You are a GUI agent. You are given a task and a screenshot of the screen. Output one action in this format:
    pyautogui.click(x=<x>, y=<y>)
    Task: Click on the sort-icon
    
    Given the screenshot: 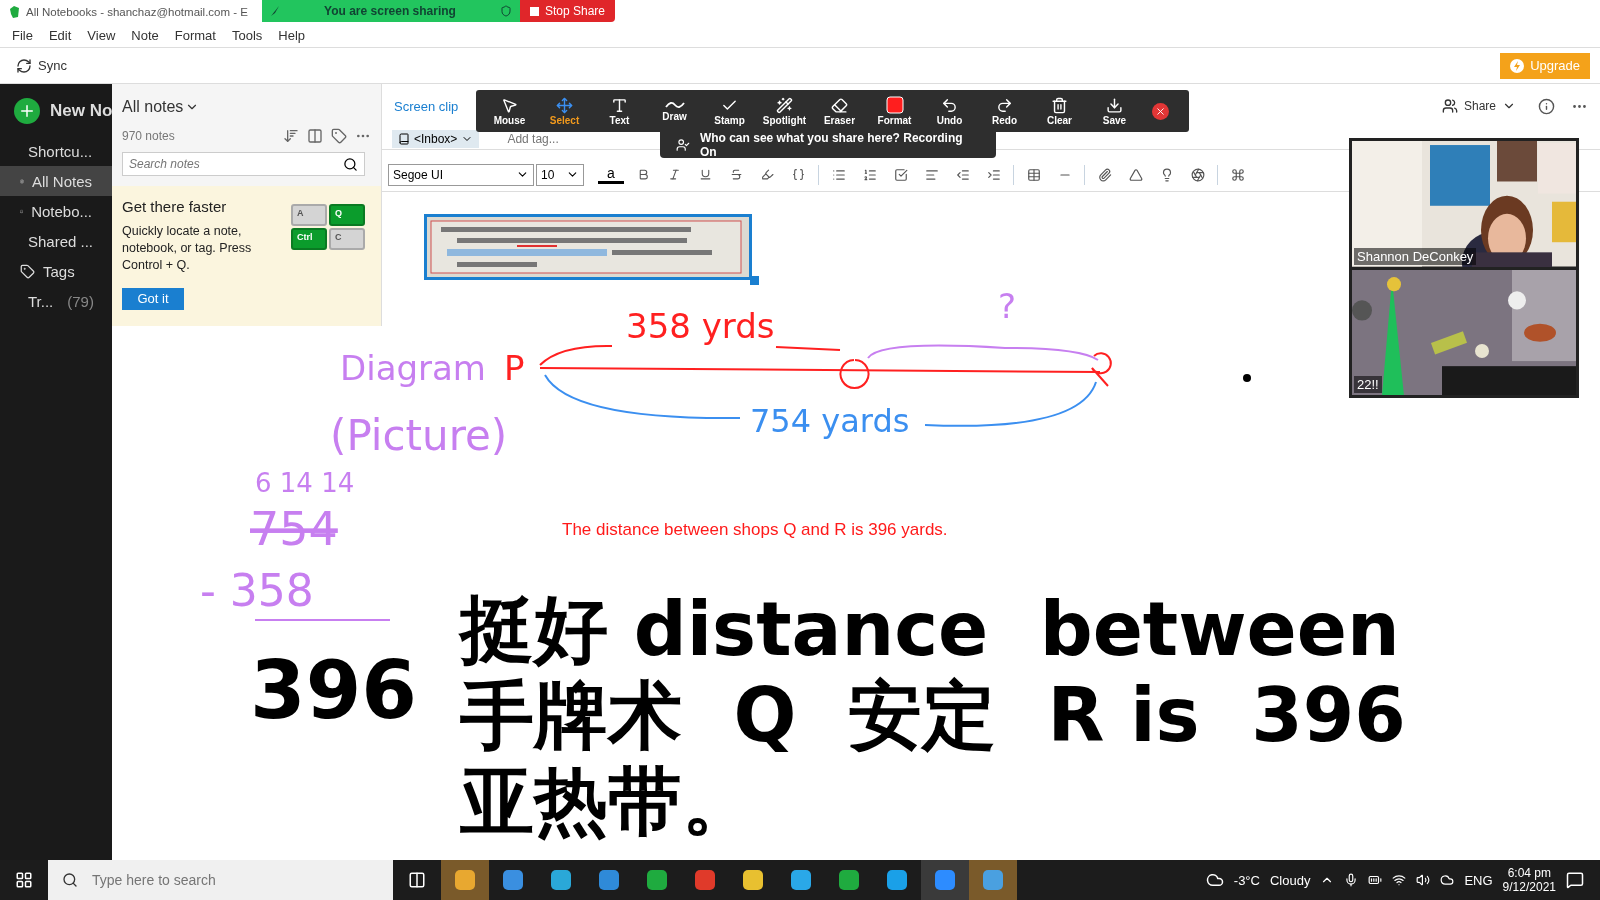 What is the action you would take?
    pyautogui.click(x=291, y=136)
    